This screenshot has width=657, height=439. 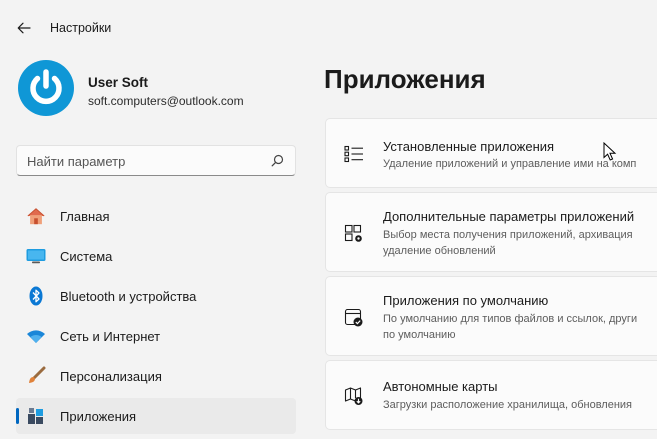 What do you see at coordinates (166, 101) in the screenshot?
I see `user-email: soft.computers@outlook.com` at bounding box center [166, 101].